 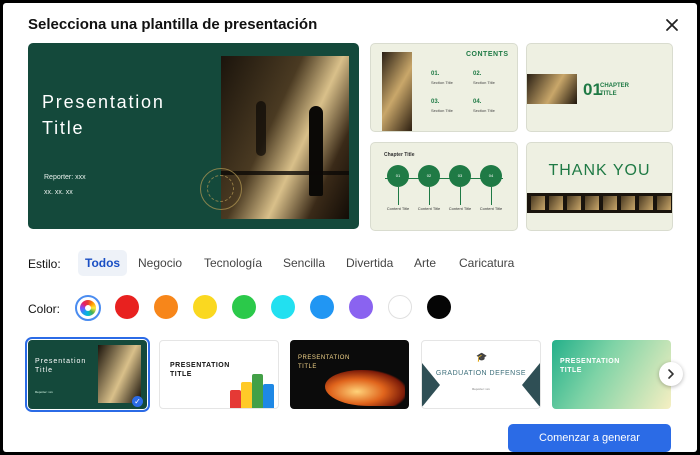 I want to click on contents-num: 03., so click(x=435, y=102).